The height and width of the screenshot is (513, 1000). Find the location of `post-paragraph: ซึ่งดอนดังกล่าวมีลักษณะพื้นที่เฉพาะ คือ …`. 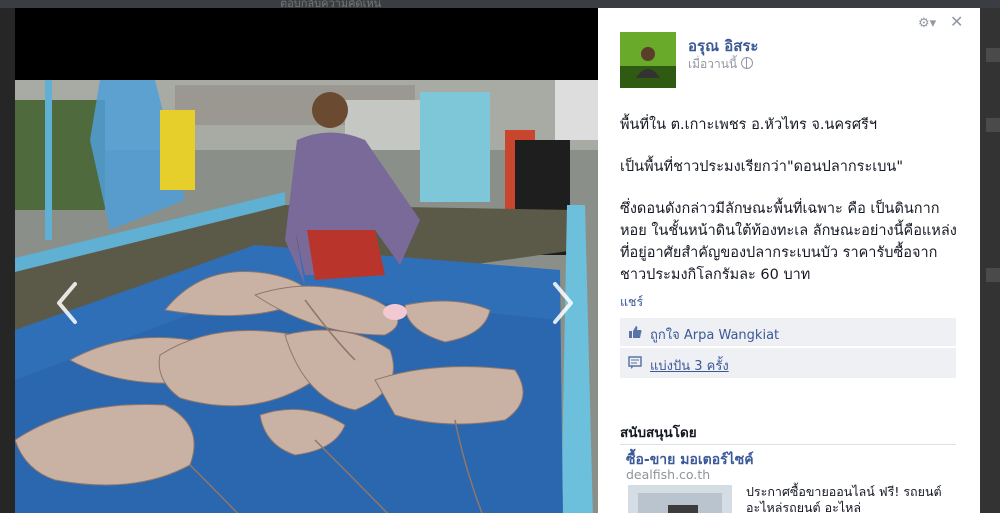

post-paragraph: ซึ่งดอนดังกล่าวมีลักษณะพื้นที่เฉพาะ คือ … is located at coordinates (788, 242).